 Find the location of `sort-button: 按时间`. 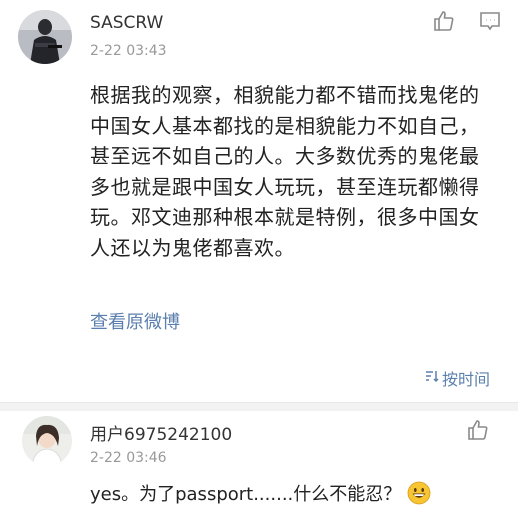

sort-button: 按时间 is located at coordinates (457, 378).